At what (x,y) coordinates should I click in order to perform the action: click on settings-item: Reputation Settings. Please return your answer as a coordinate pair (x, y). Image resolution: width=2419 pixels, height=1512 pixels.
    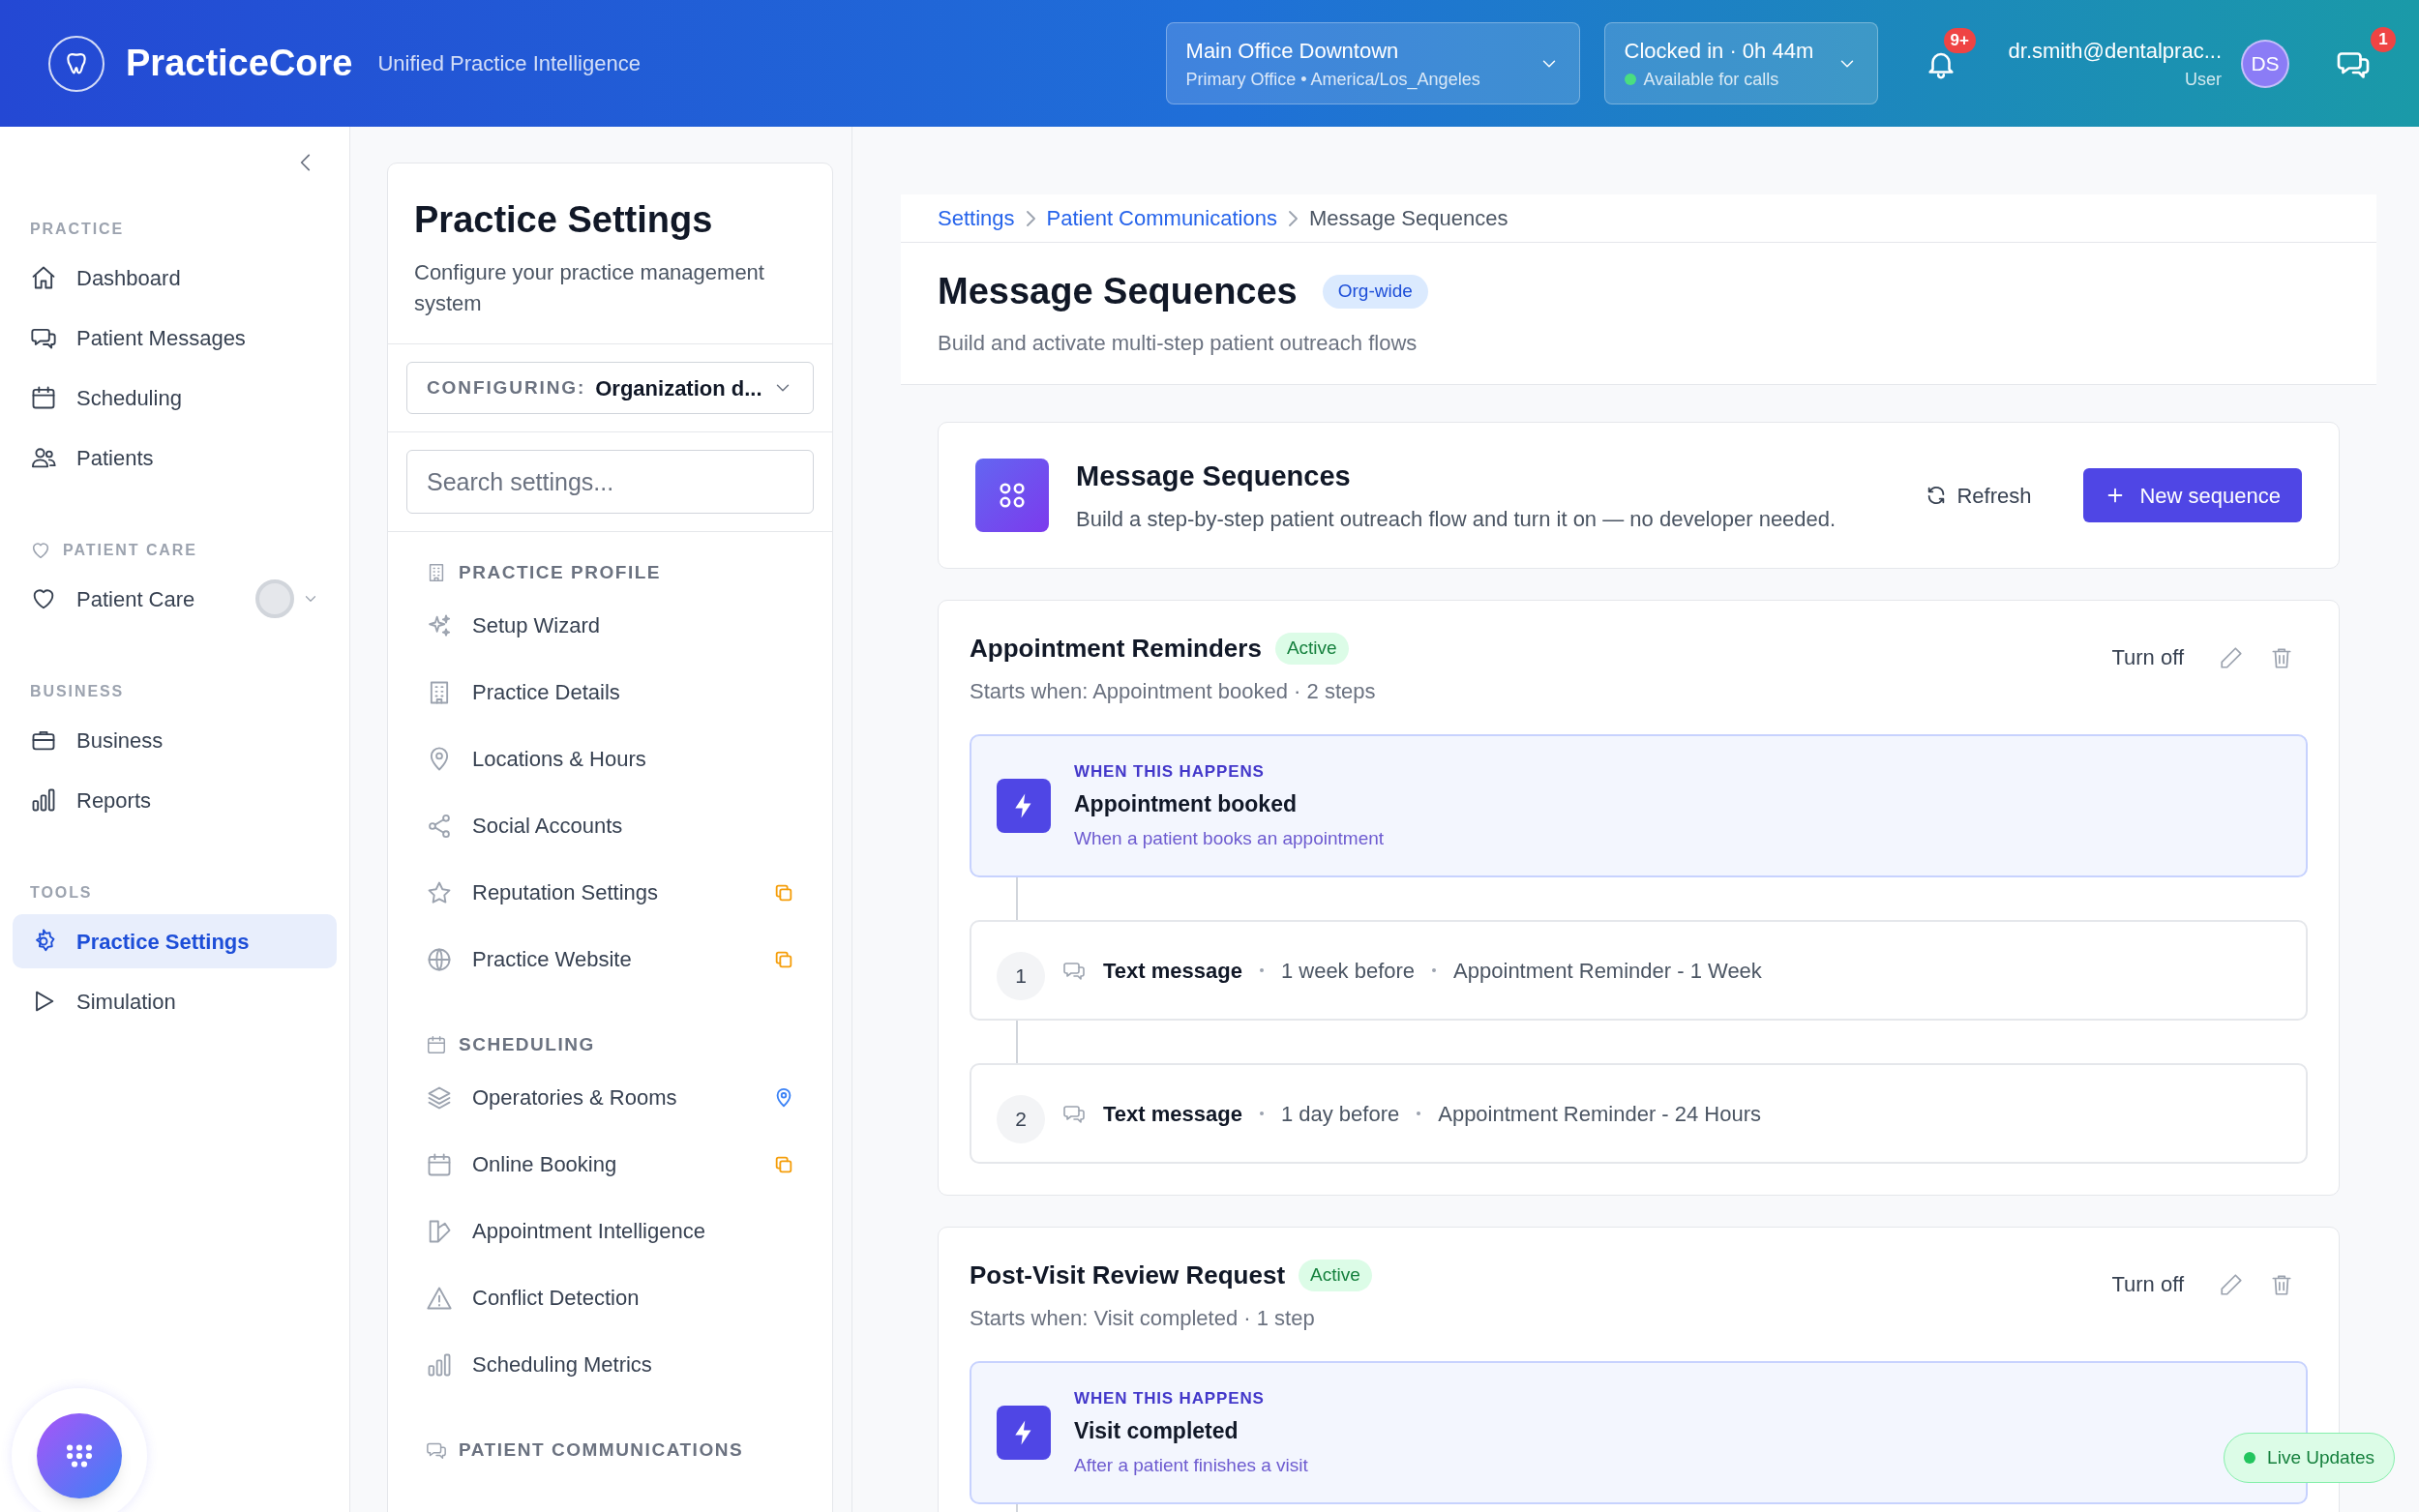
    Looking at the image, I should click on (610, 893).